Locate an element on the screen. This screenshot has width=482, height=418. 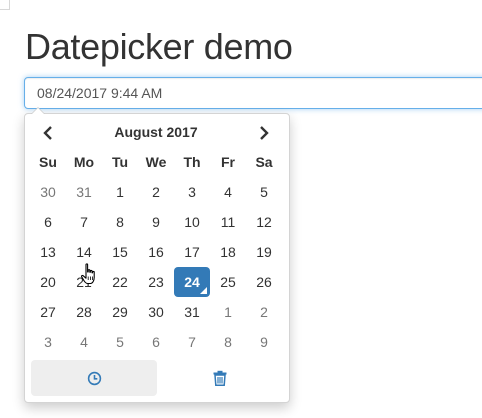
day-label: 27 is located at coordinates (48, 312).